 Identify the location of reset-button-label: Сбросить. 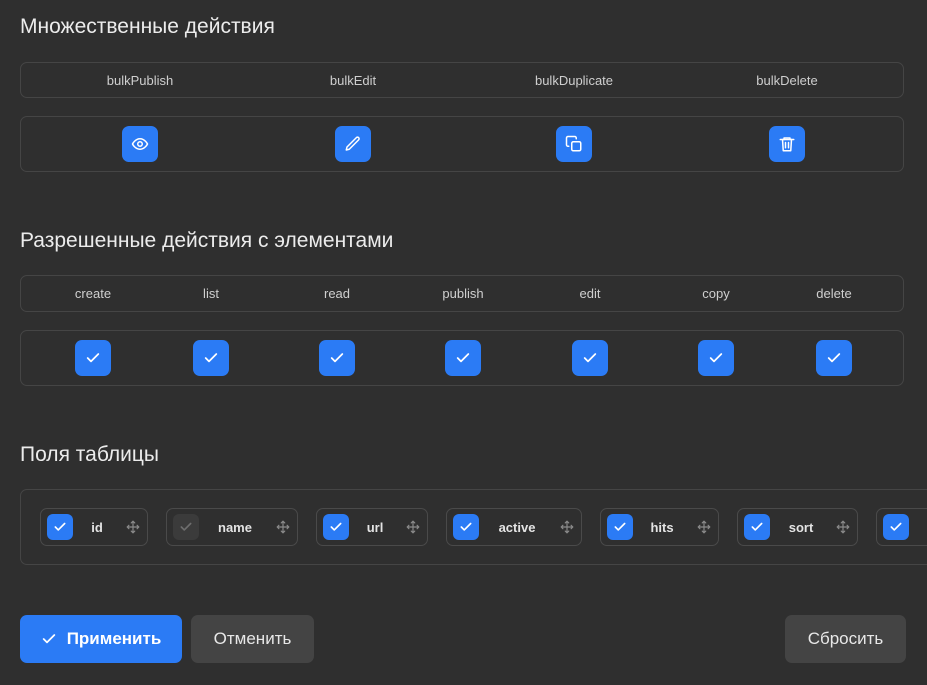
(845, 638).